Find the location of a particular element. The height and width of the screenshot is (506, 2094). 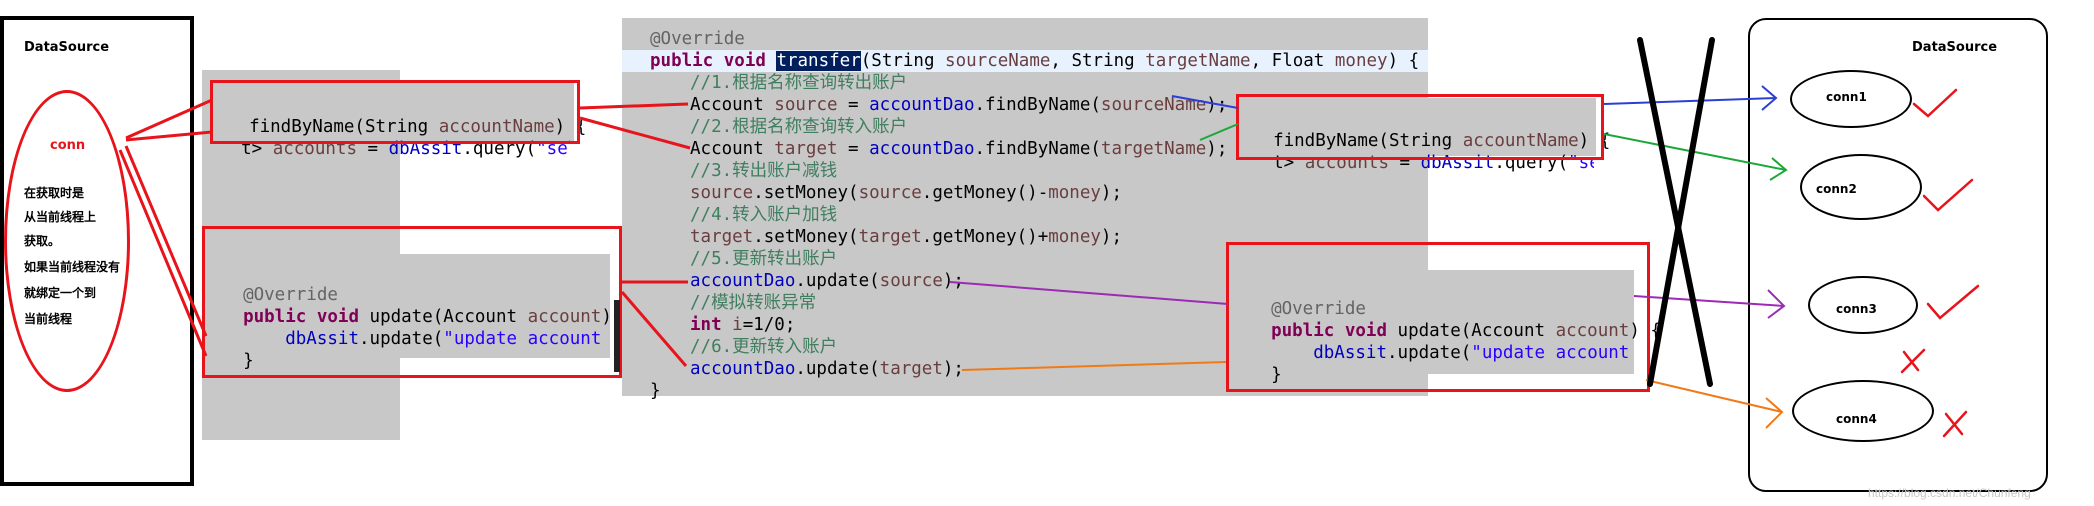

purple-arrow is located at coordinates (1367, 300).